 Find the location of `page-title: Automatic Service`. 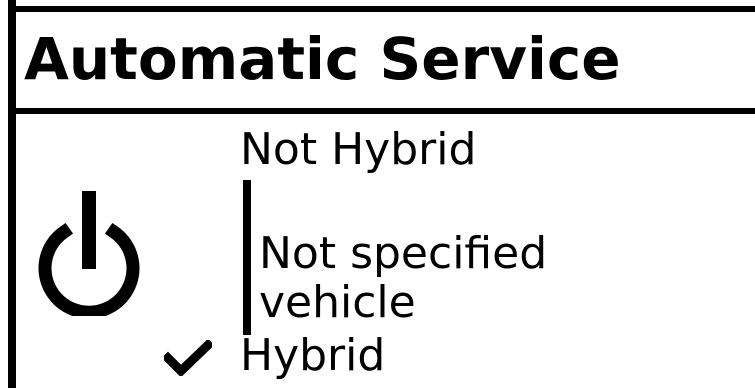

page-title: Automatic Service is located at coordinates (322, 59).